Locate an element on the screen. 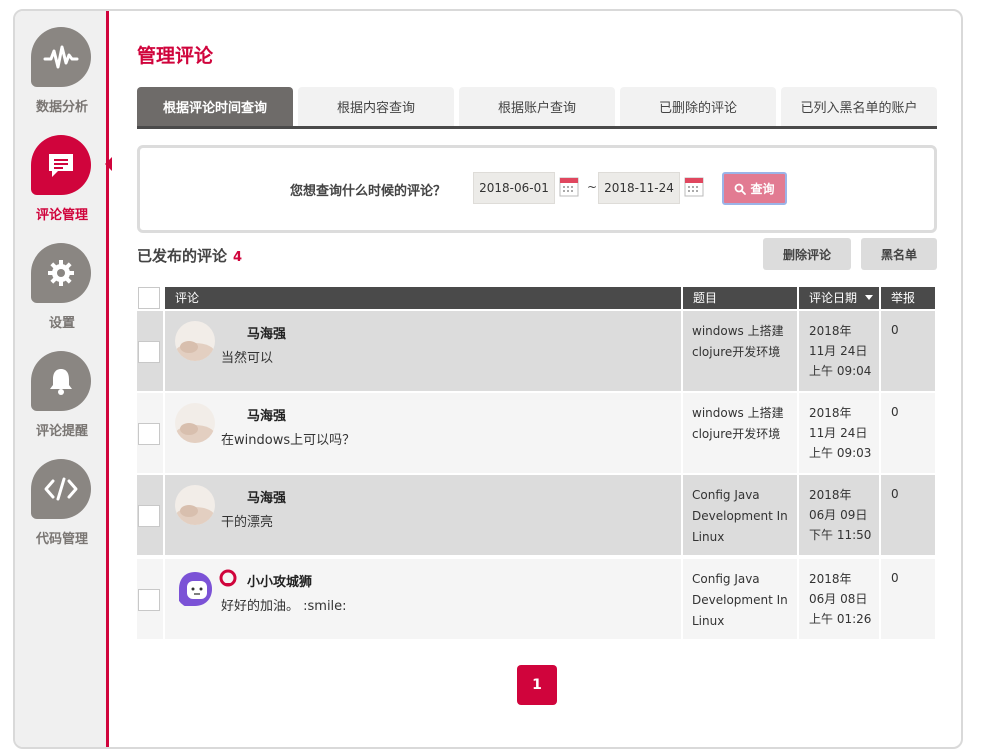 This screenshot has height=749, width=992. comment-content: 干的漂亮 is located at coordinates (247, 522).